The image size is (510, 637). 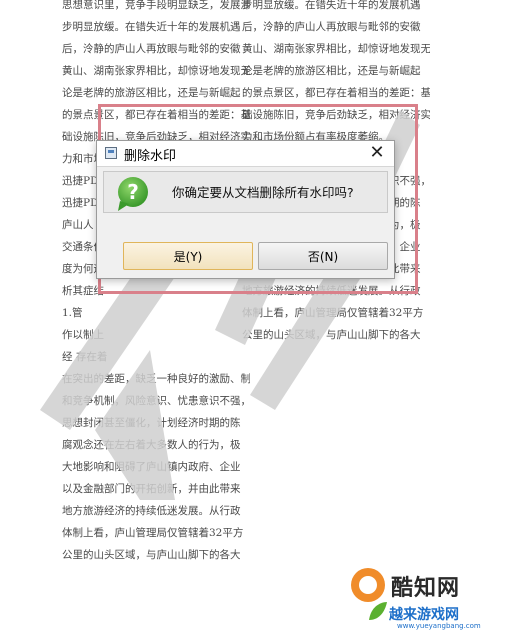 I want to click on document-text-line: 腐观念还在左右着大多数人的行为，极, so click(x=151, y=445).